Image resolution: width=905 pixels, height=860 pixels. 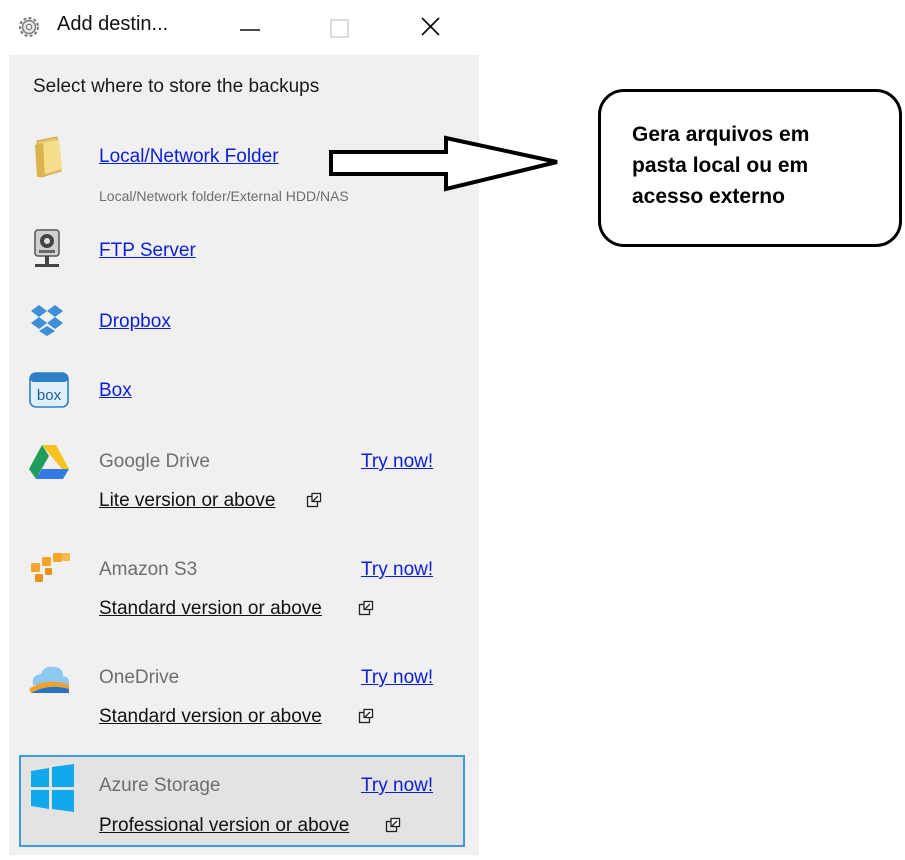 What do you see at coordinates (250, 27) in the screenshot?
I see `minimize-icon` at bounding box center [250, 27].